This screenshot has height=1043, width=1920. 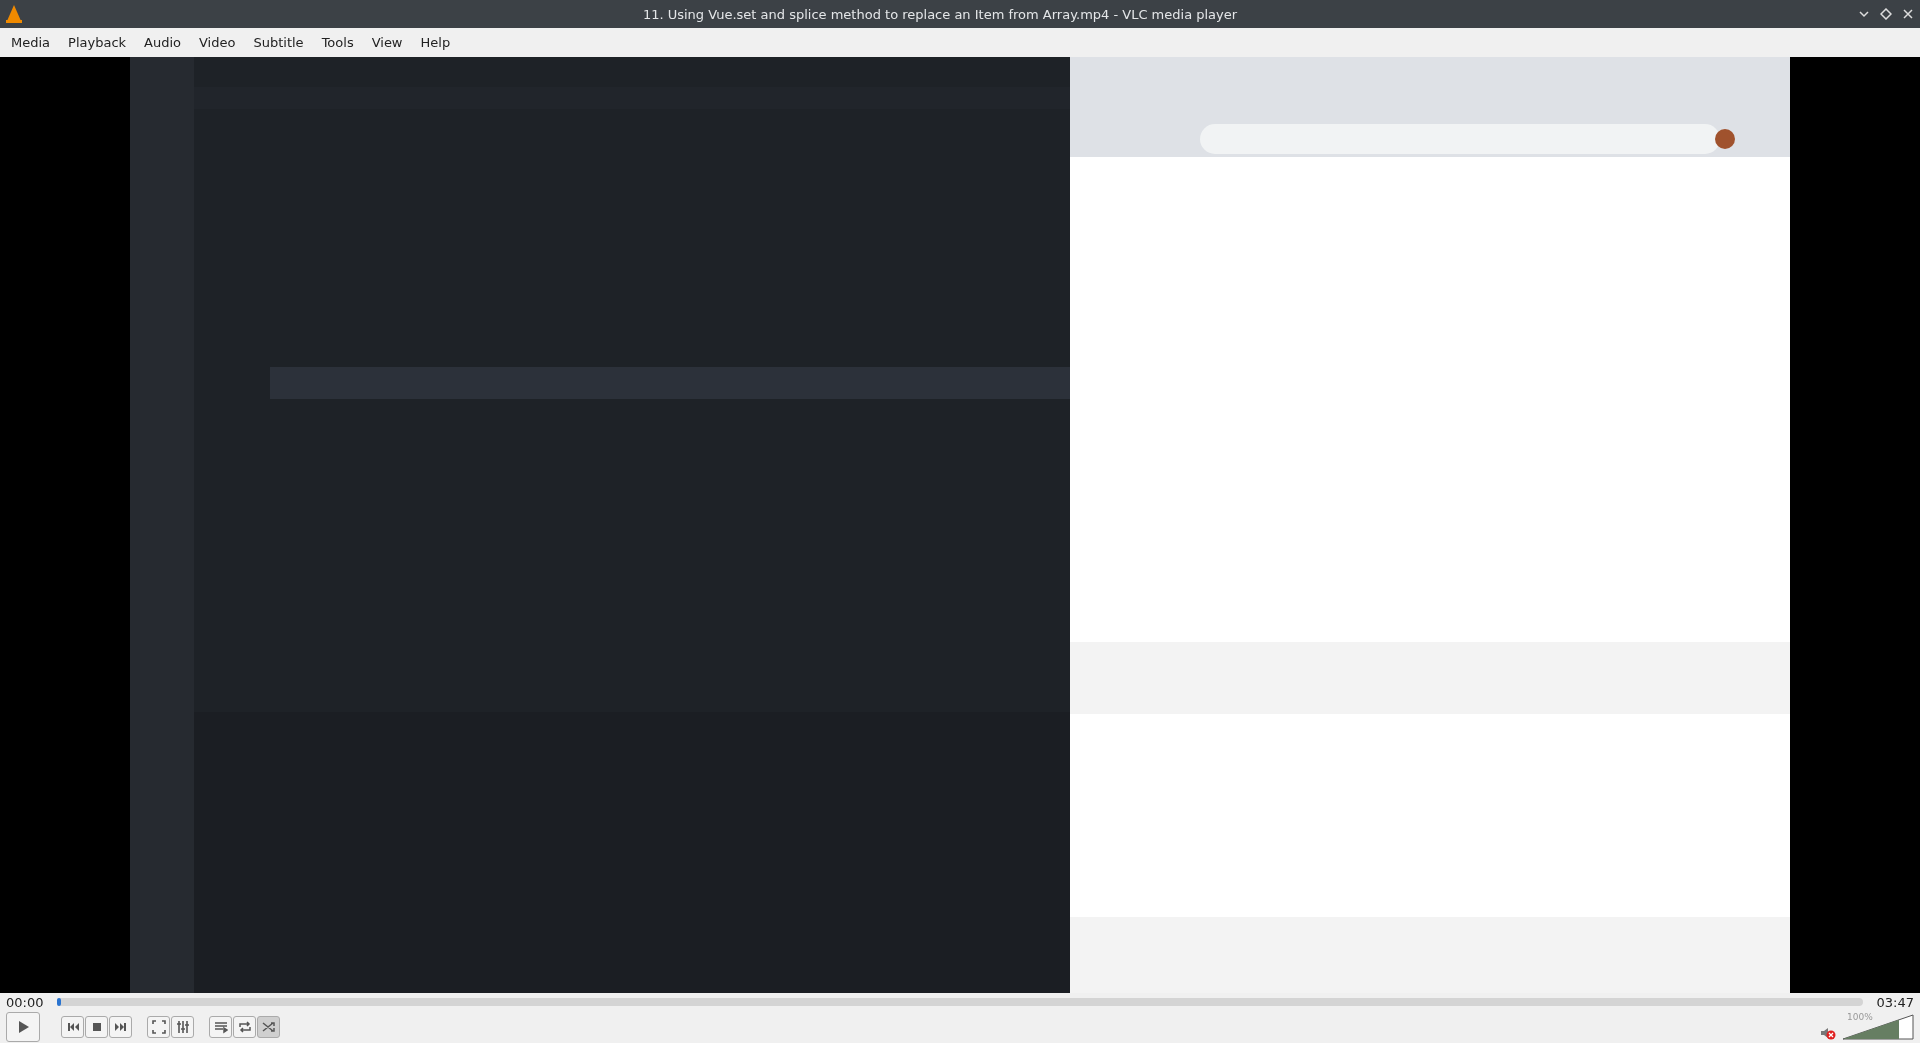 I want to click on minimize-icon, so click(x=1864, y=14).